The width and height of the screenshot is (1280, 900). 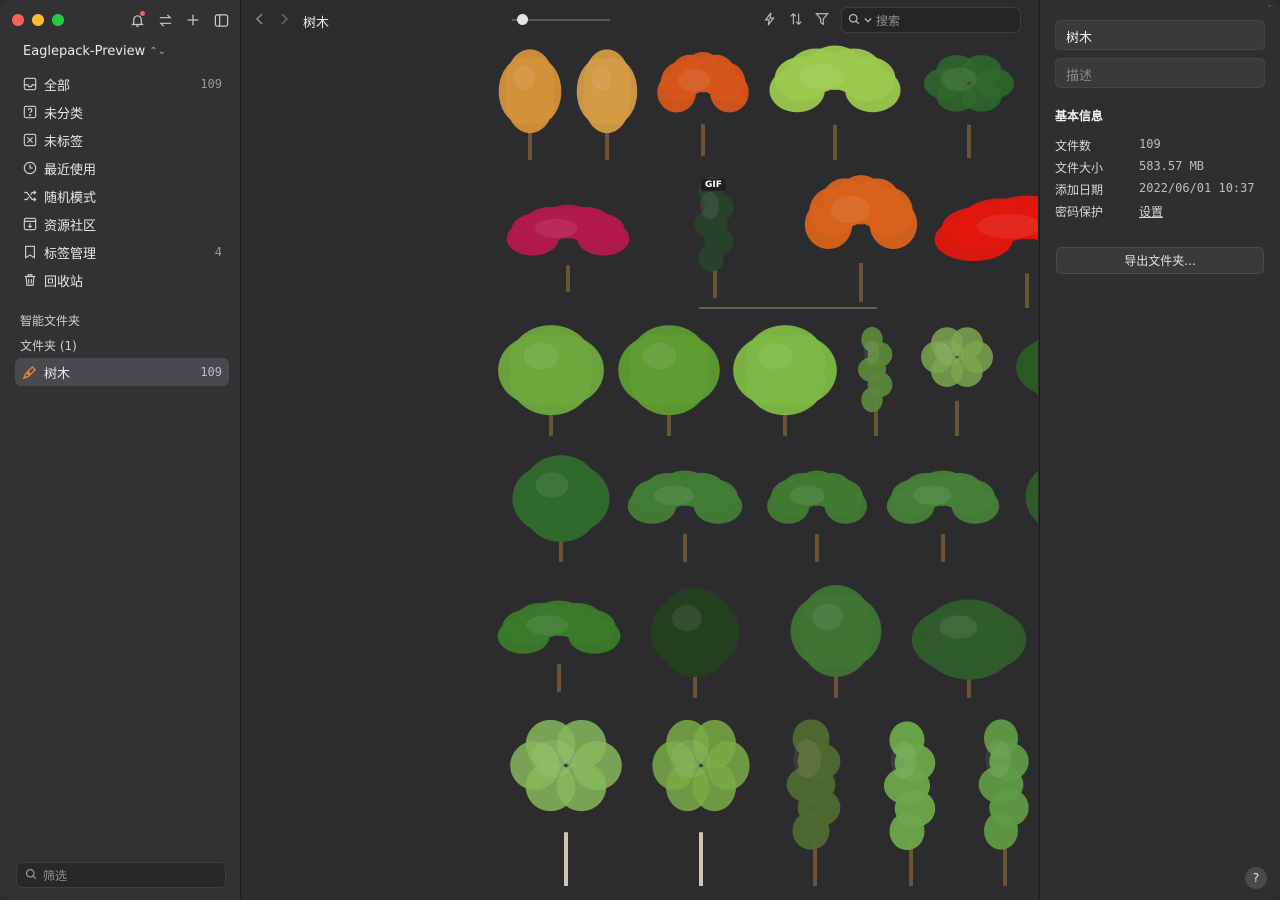 What do you see at coordinates (38, 20) in the screenshot?
I see `minimize-window-button` at bounding box center [38, 20].